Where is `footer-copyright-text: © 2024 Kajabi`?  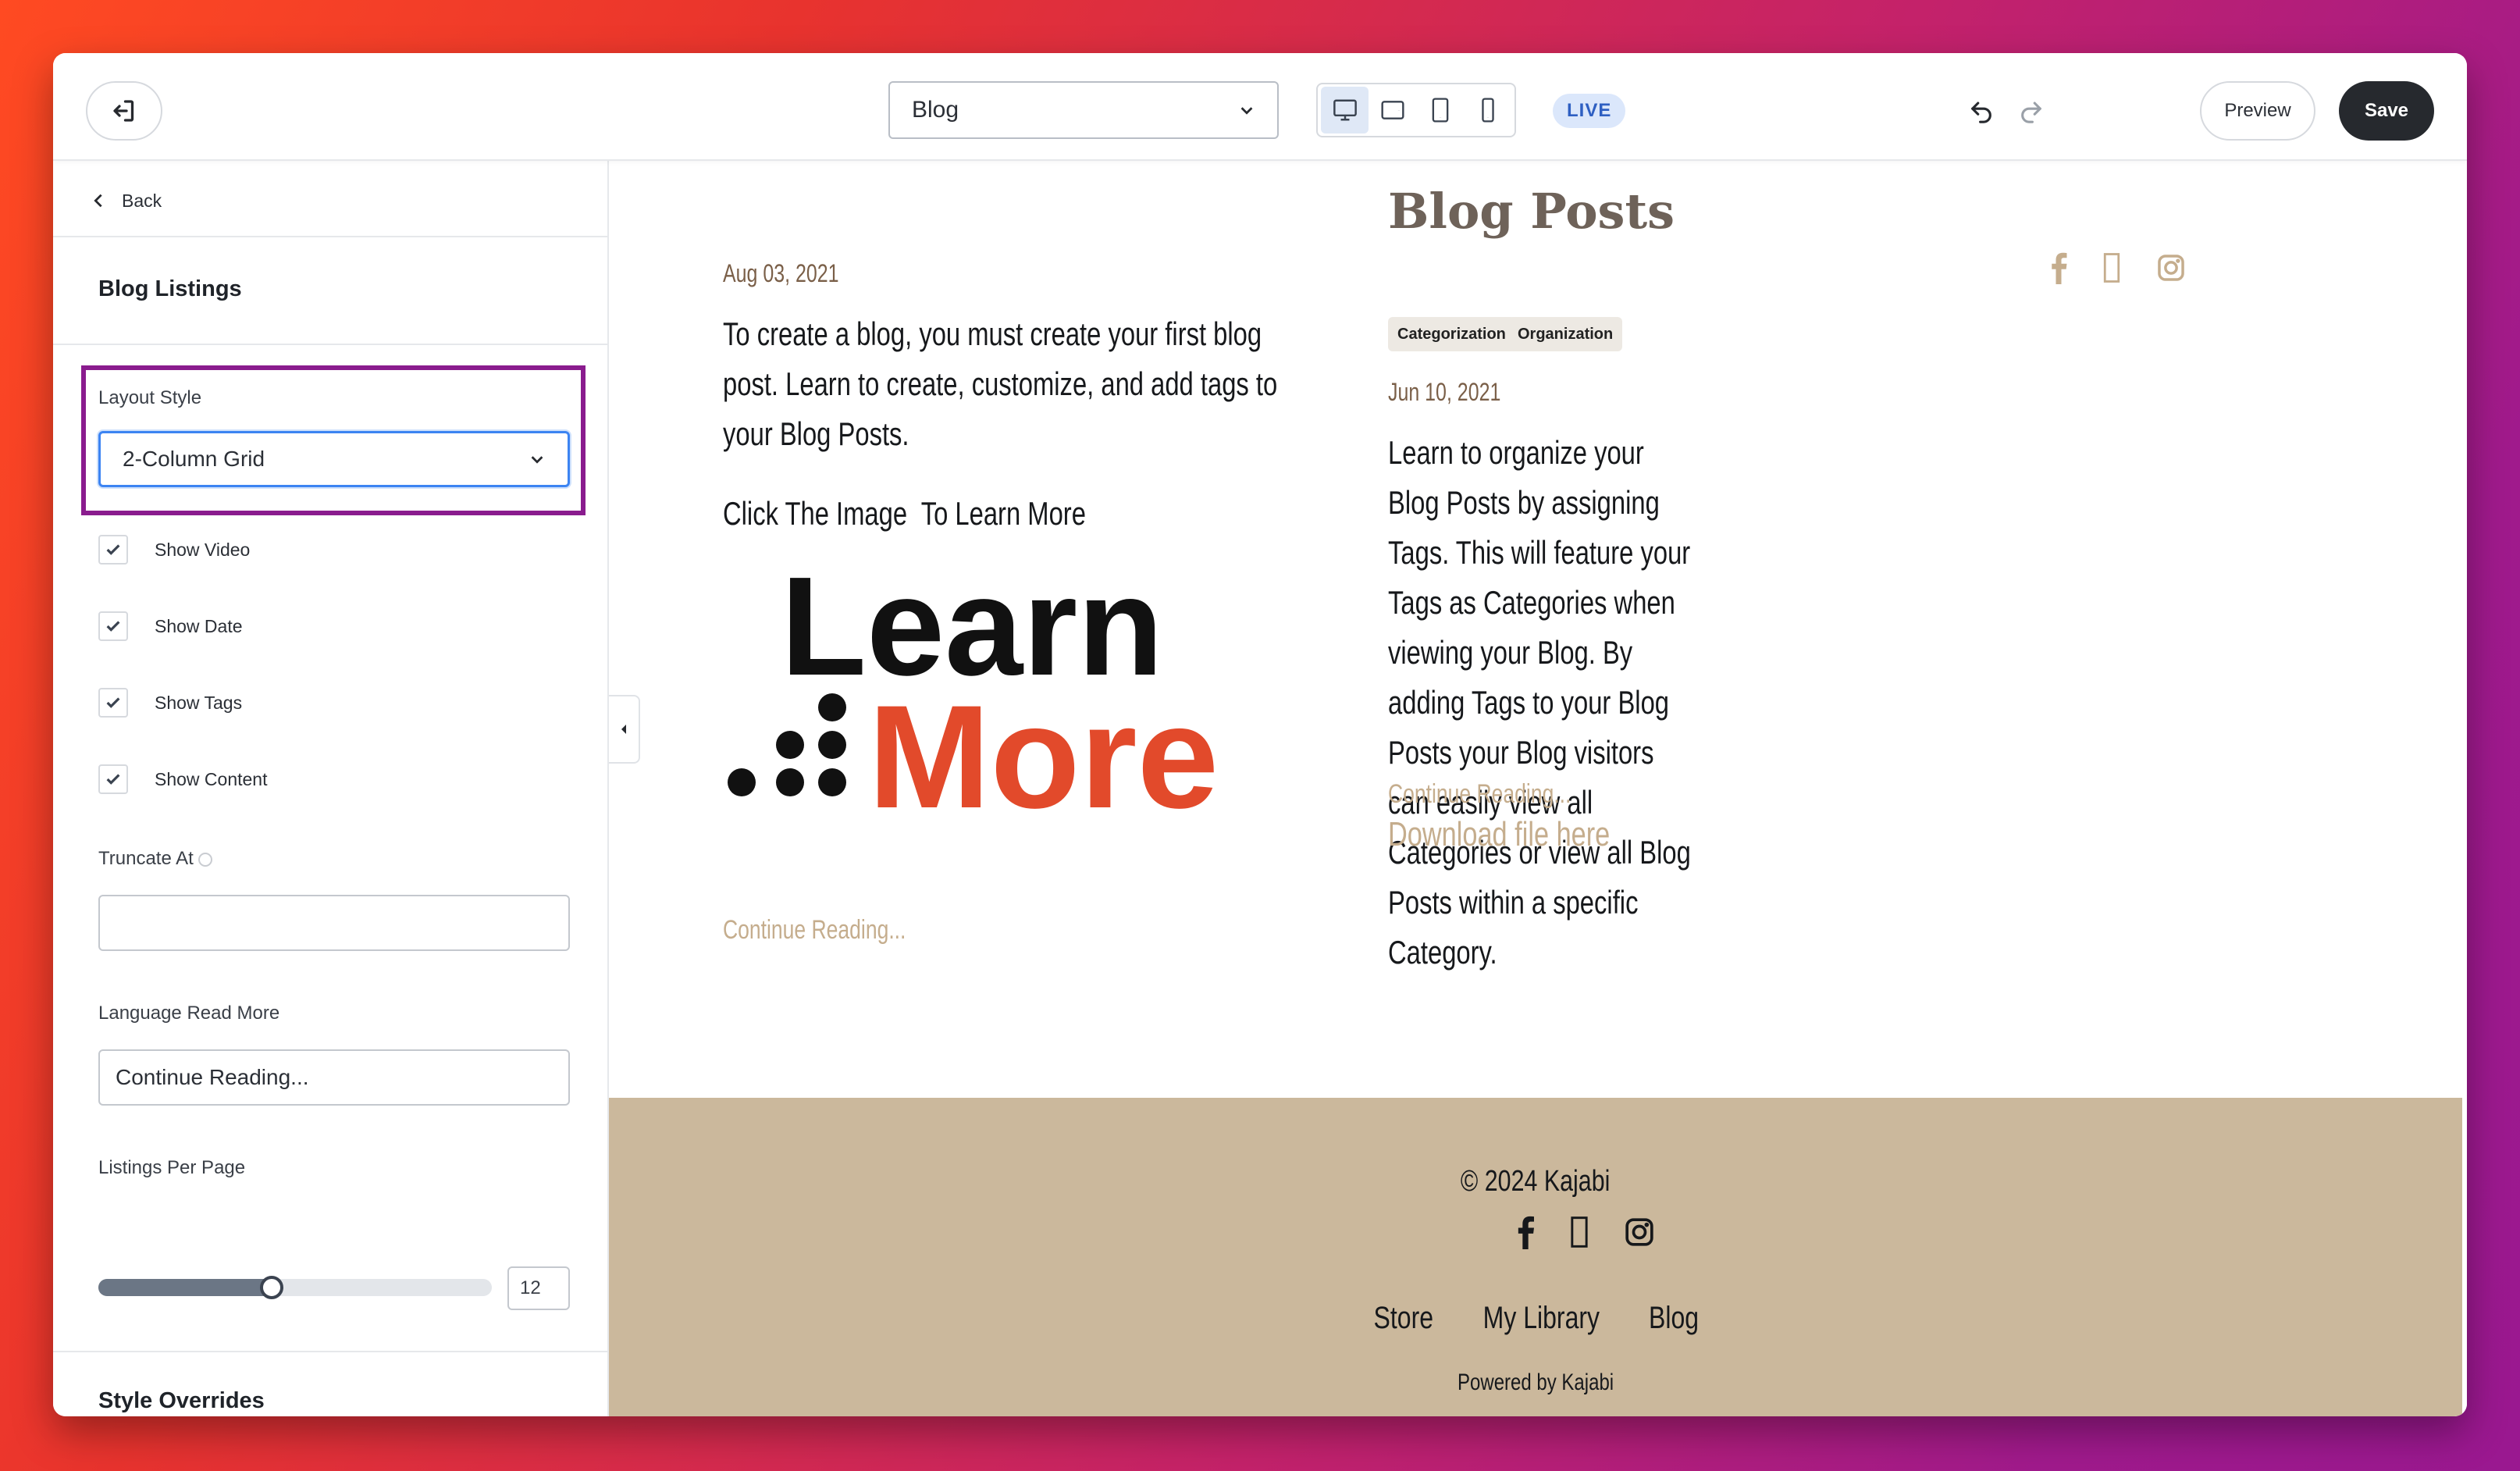 footer-copyright-text: © 2024 Kajabi is located at coordinates (1536, 1181).